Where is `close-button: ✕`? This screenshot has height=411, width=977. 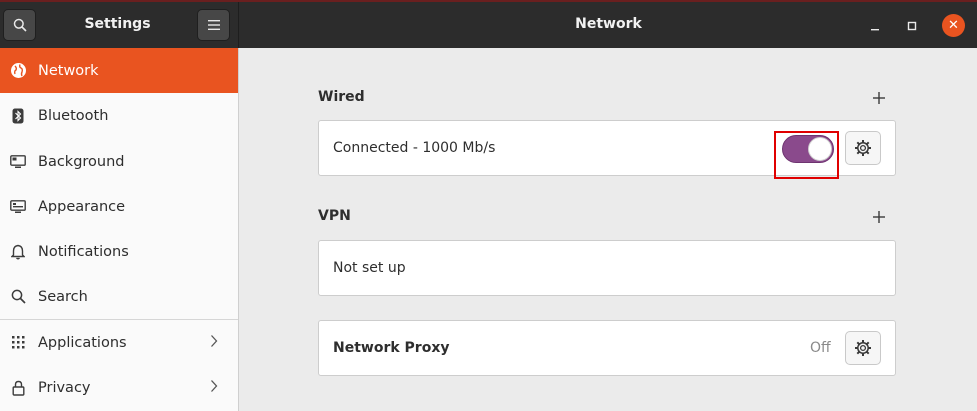 close-button: ✕ is located at coordinates (953, 25).